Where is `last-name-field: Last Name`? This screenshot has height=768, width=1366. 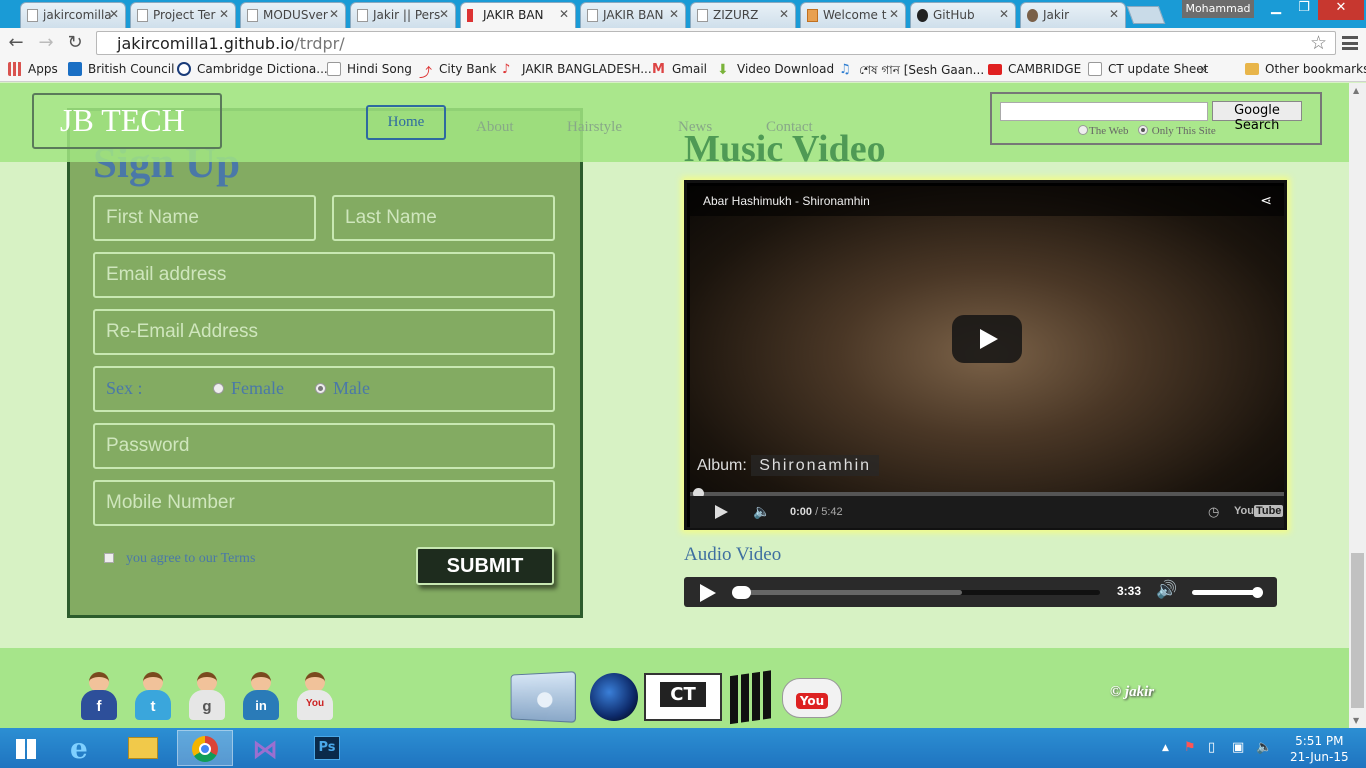 last-name-field: Last Name is located at coordinates (443, 218).